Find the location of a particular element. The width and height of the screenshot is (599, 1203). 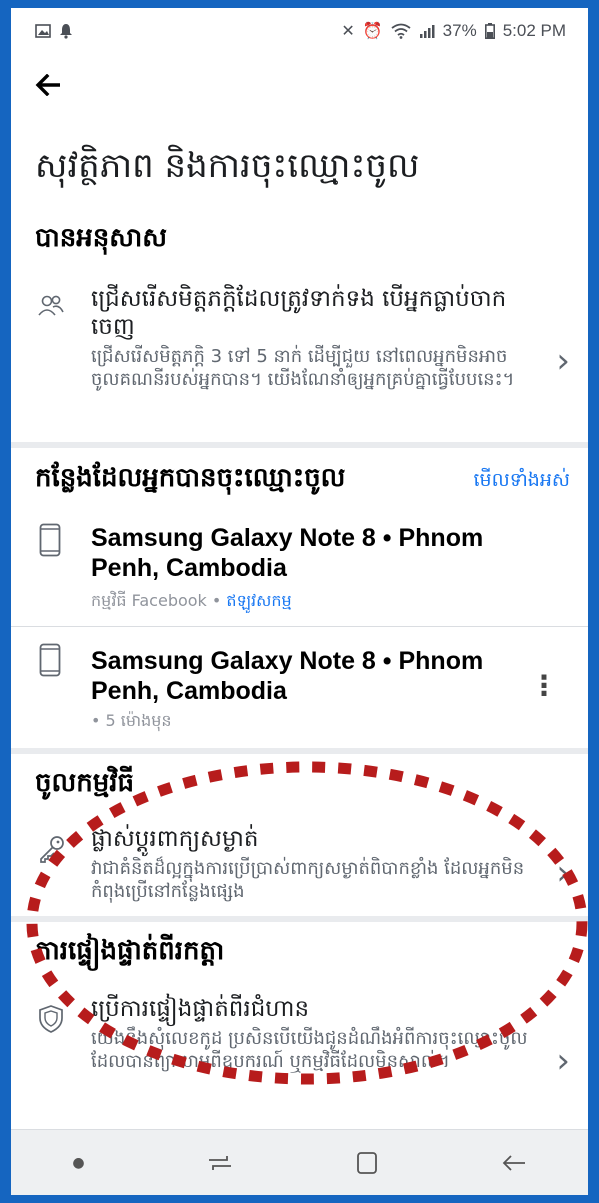

status-right: ✕ ⏰ 37% 5:02 PM is located at coordinates (453, 31).